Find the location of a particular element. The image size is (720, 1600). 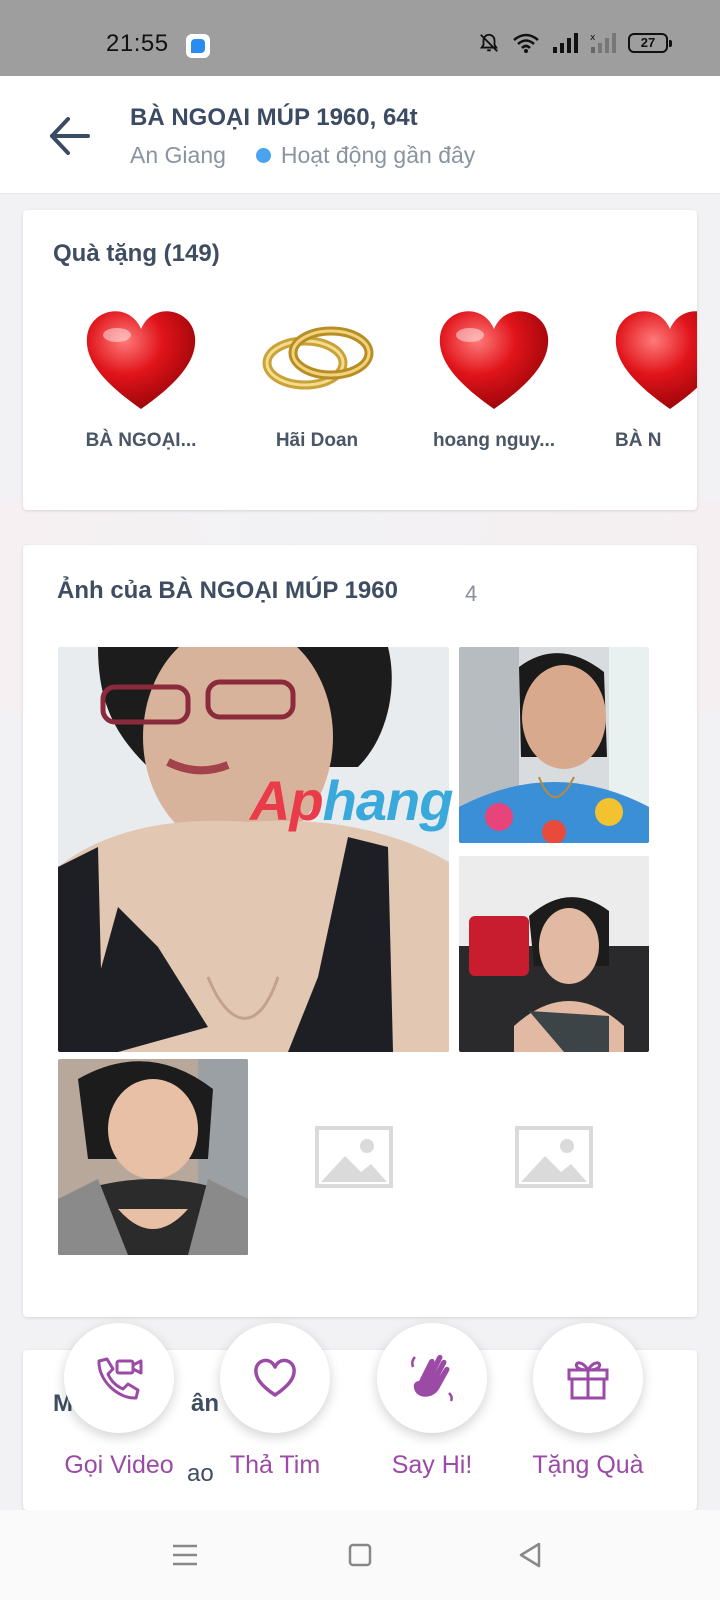

activity-status: Hoạt động gần đây is located at coordinates (378, 155).